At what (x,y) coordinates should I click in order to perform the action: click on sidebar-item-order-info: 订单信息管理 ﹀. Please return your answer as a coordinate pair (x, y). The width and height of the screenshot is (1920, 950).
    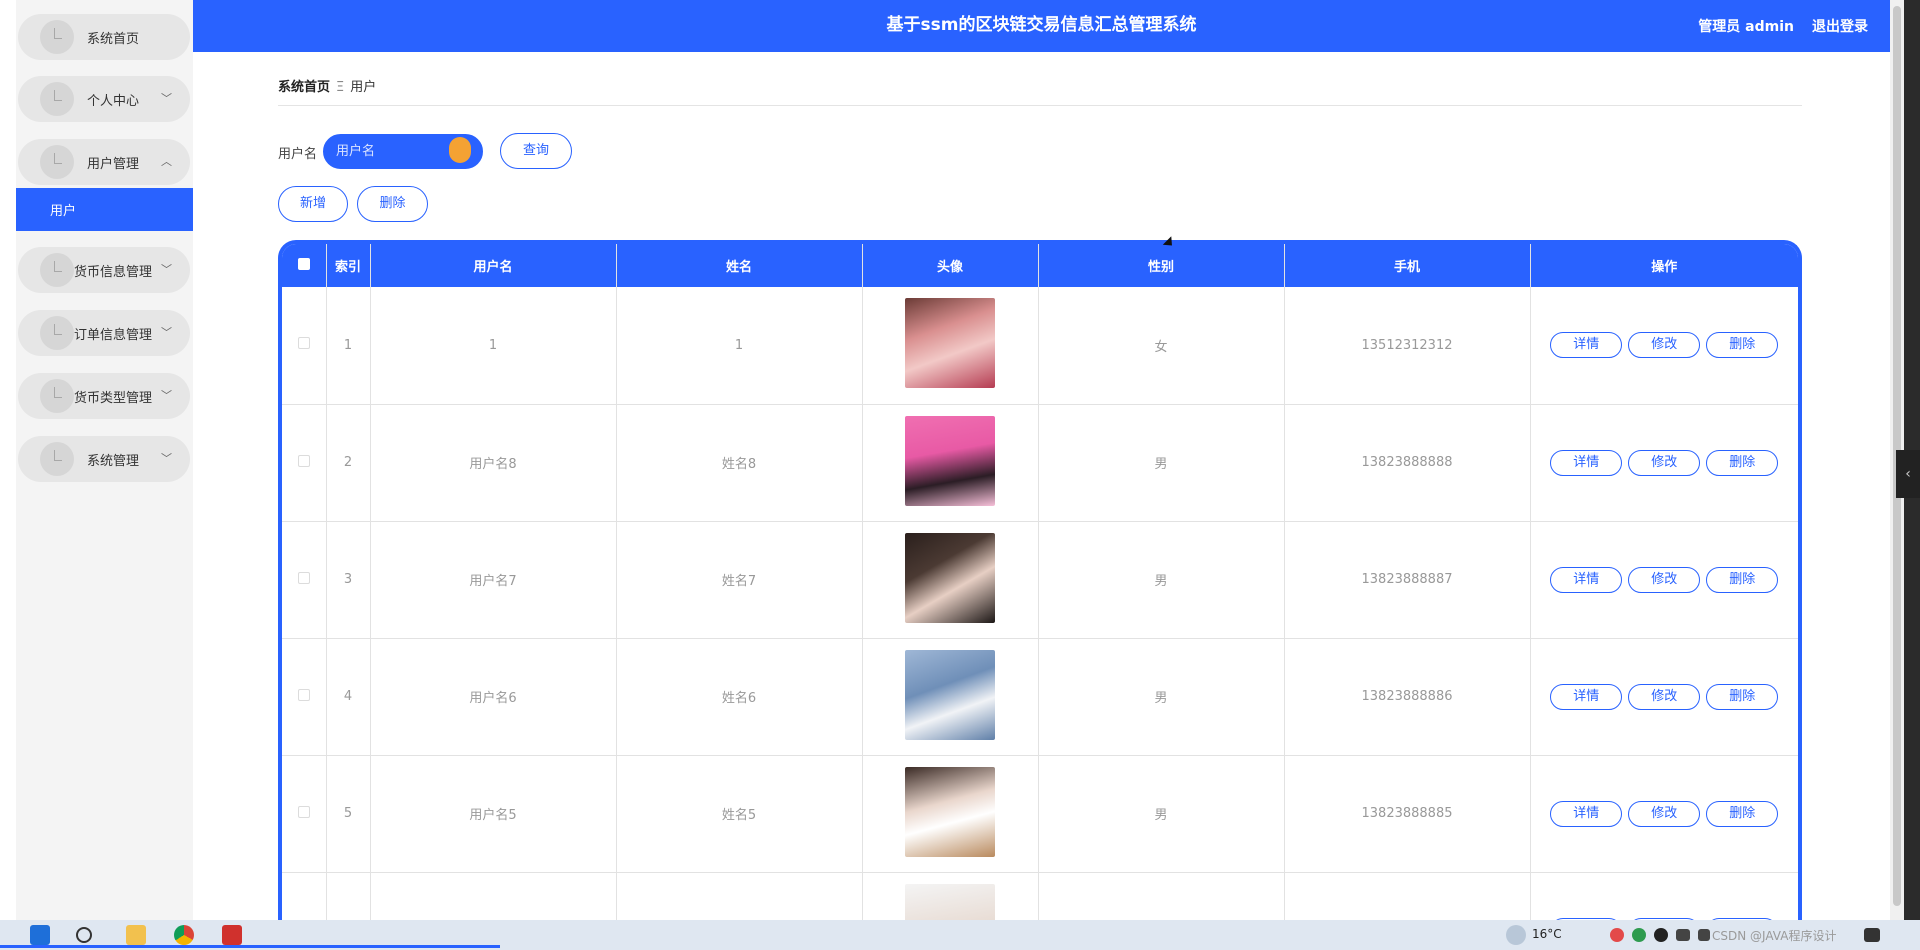
    Looking at the image, I should click on (104, 333).